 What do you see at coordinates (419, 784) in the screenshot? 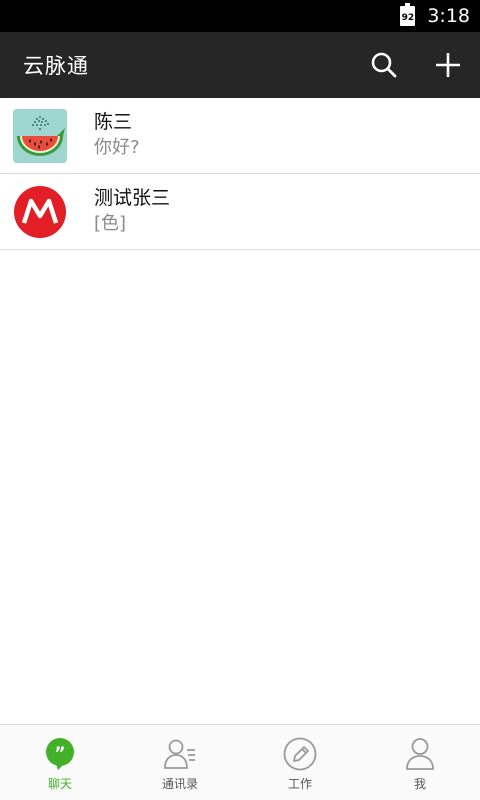
I see `tab-label: 我` at bounding box center [419, 784].